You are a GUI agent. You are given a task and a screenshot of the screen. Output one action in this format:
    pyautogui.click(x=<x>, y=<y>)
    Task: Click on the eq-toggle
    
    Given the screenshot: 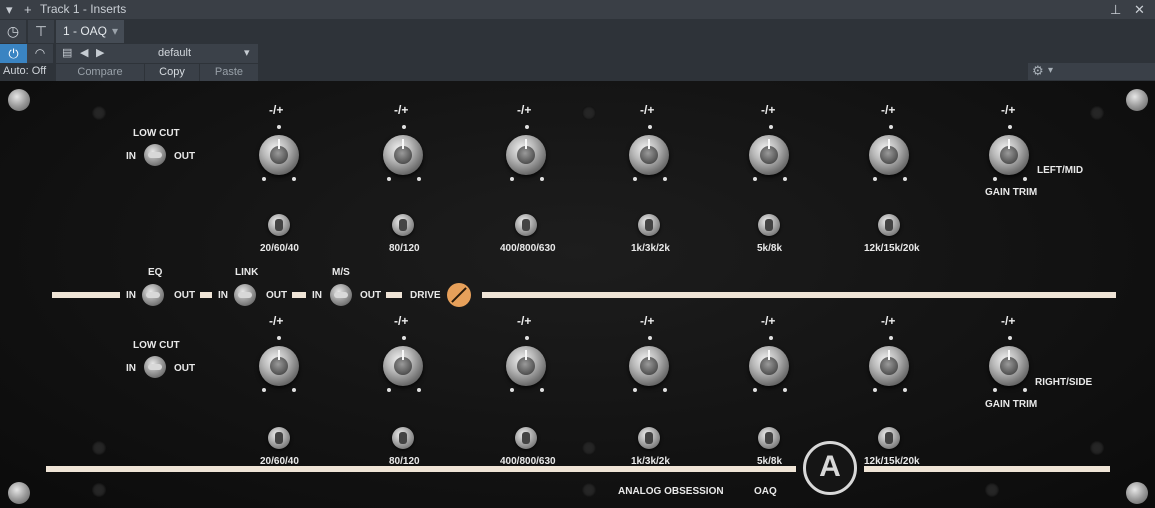 What is the action you would take?
    pyautogui.click(x=153, y=295)
    